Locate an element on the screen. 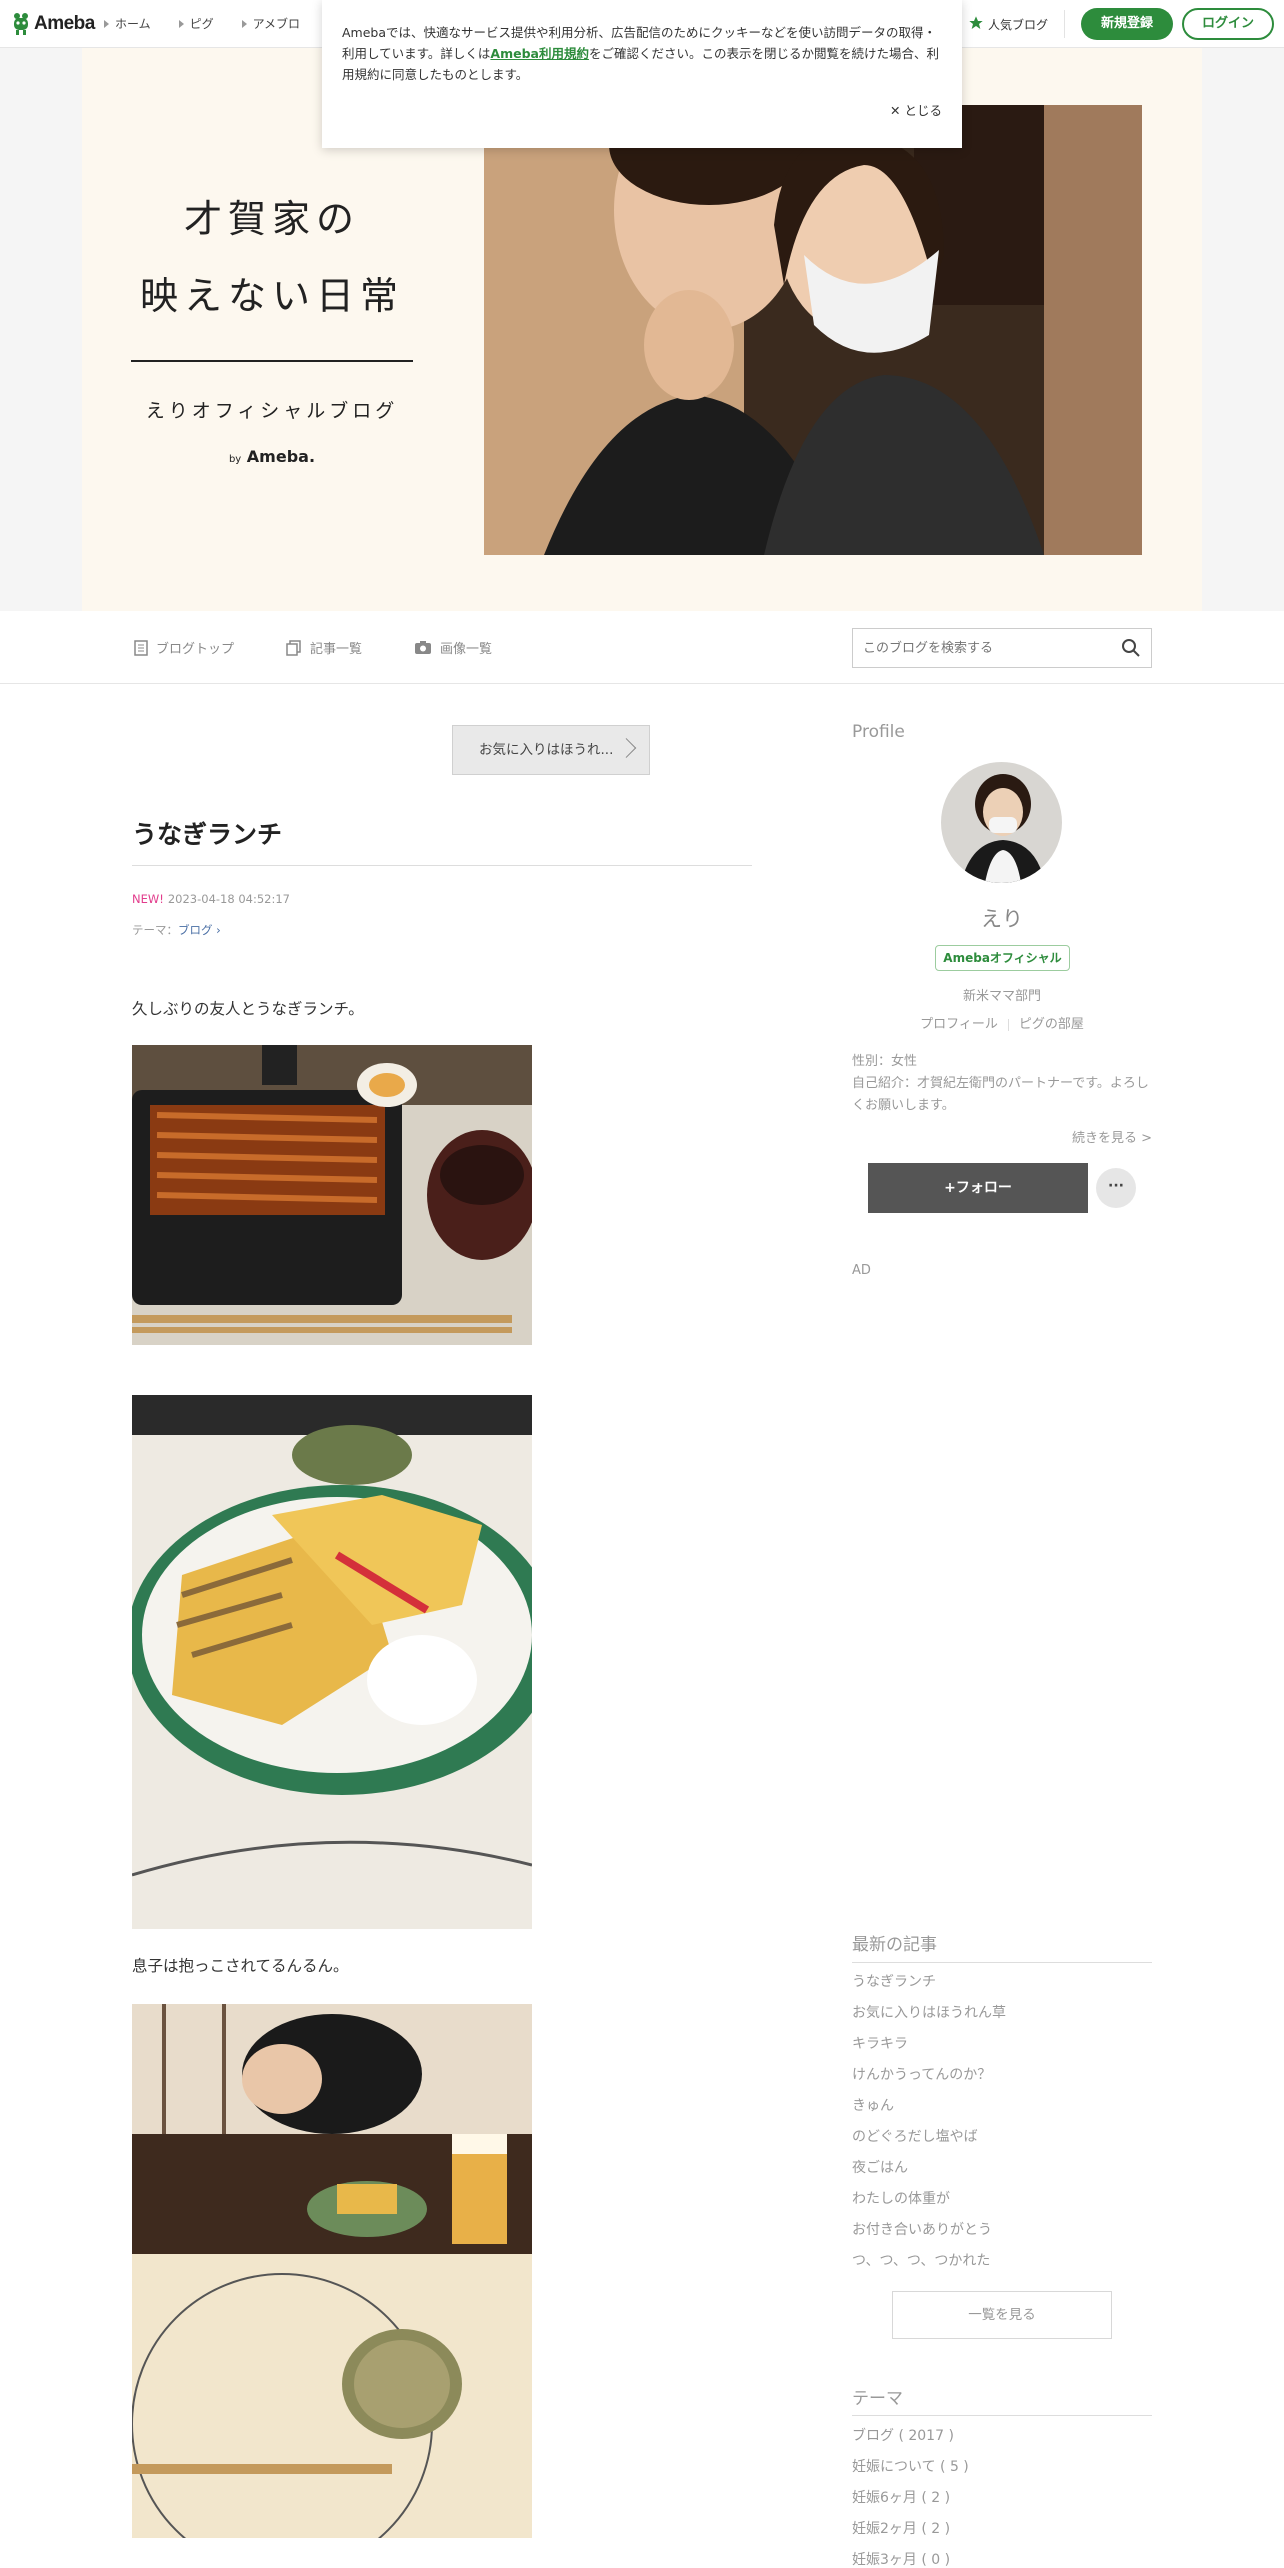  lunch-table-photo is located at coordinates (332, 2271).